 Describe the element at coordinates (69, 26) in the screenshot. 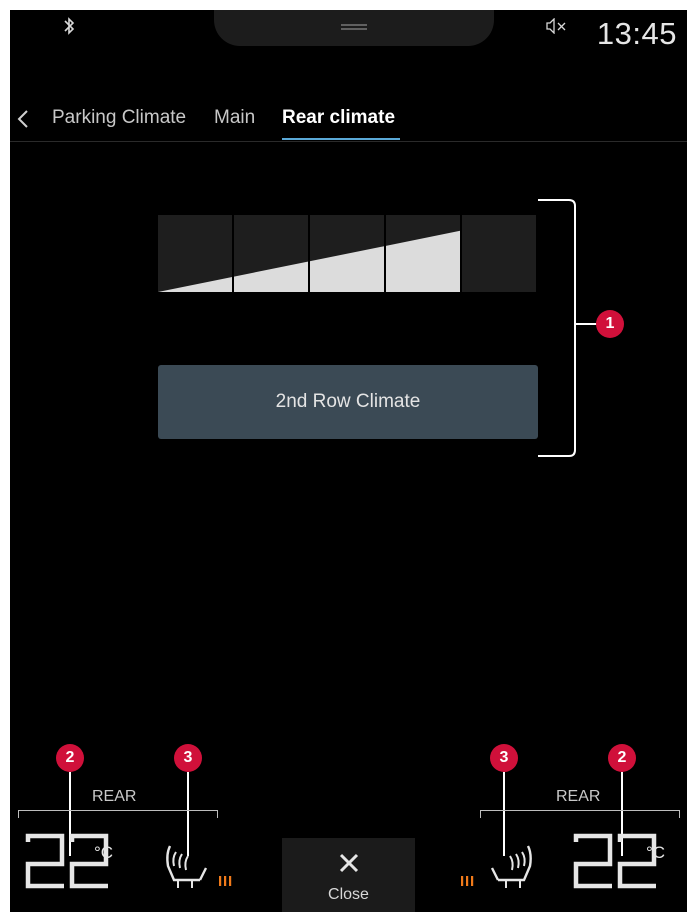

I see `bluetooth-icon` at that location.